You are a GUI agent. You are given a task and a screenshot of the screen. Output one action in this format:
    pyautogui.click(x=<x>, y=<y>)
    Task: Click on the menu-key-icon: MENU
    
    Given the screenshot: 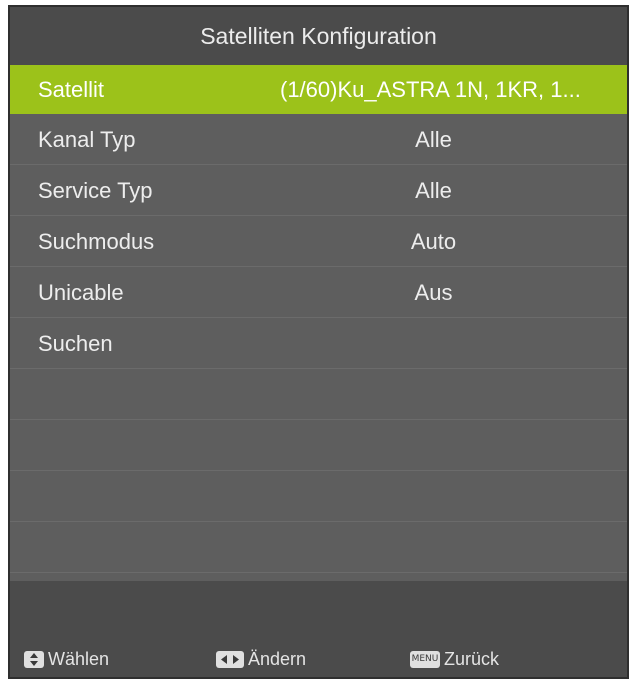 What is the action you would take?
    pyautogui.click(x=425, y=659)
    